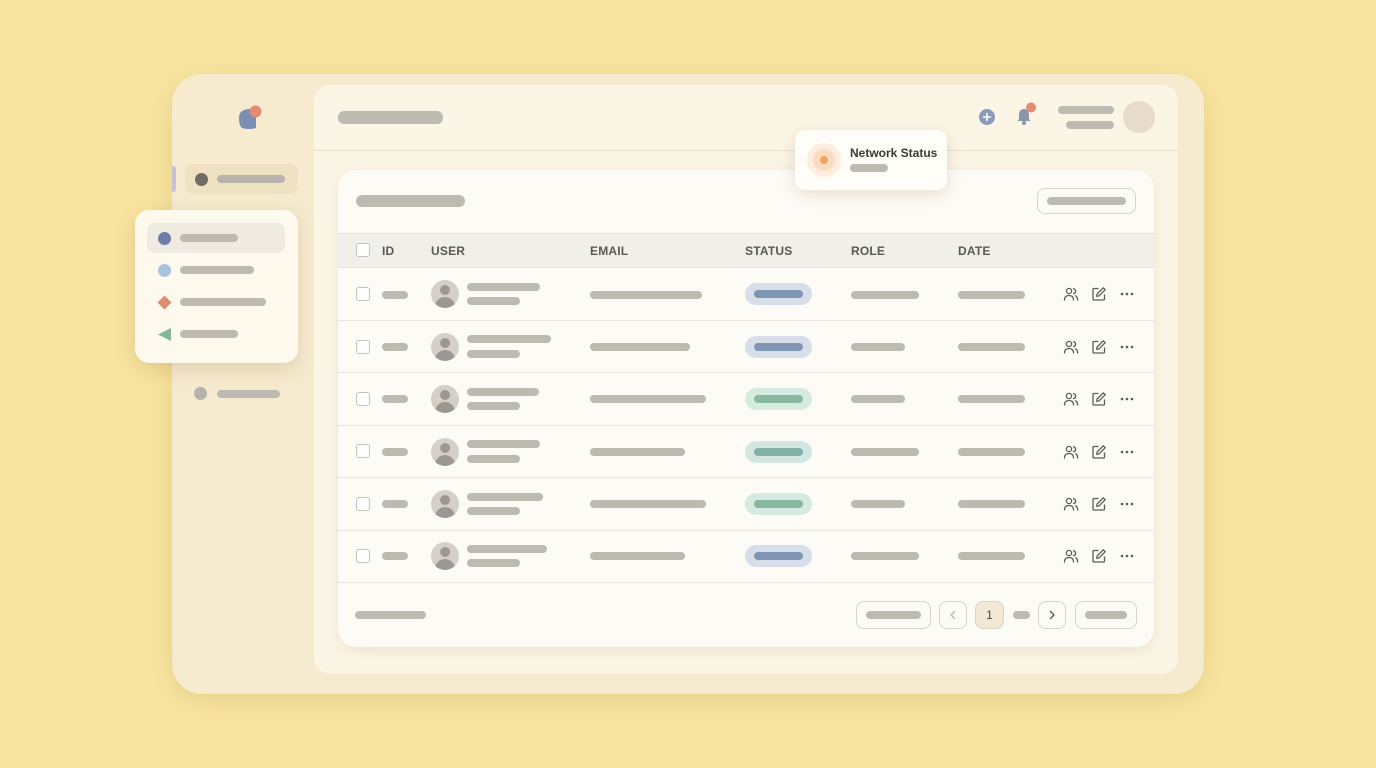 Image resolution: width=1376 pixels, height=768 pixels. I want to click on page-title, so click(390, 117).